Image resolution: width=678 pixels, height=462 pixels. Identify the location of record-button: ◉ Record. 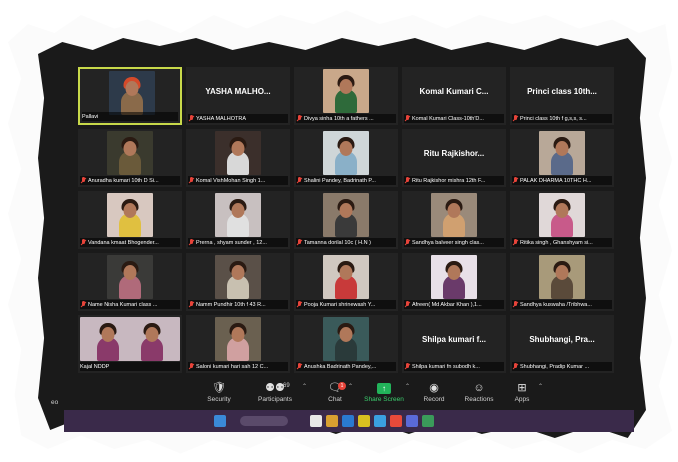
(434, 395).